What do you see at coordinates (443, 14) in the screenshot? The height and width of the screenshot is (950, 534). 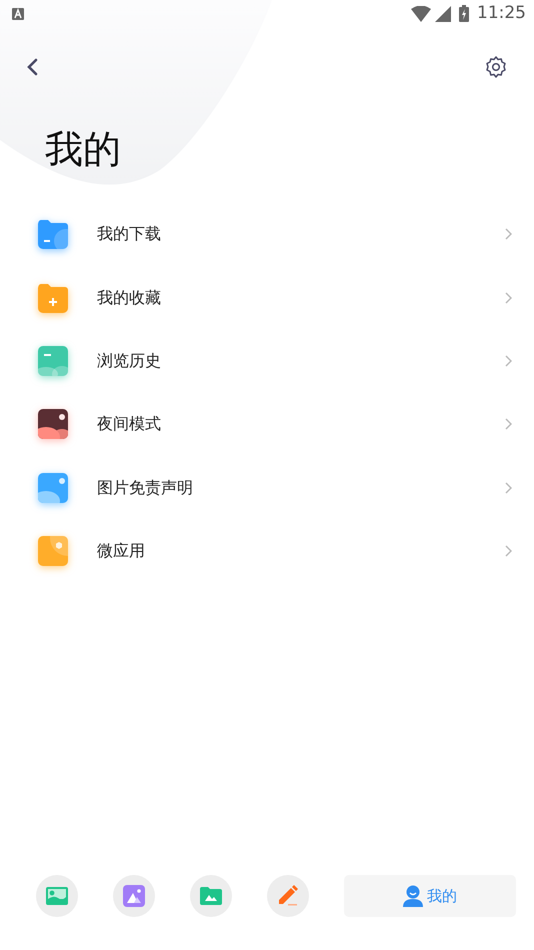 I see `signal-icon` at bounding box center [443, 14].